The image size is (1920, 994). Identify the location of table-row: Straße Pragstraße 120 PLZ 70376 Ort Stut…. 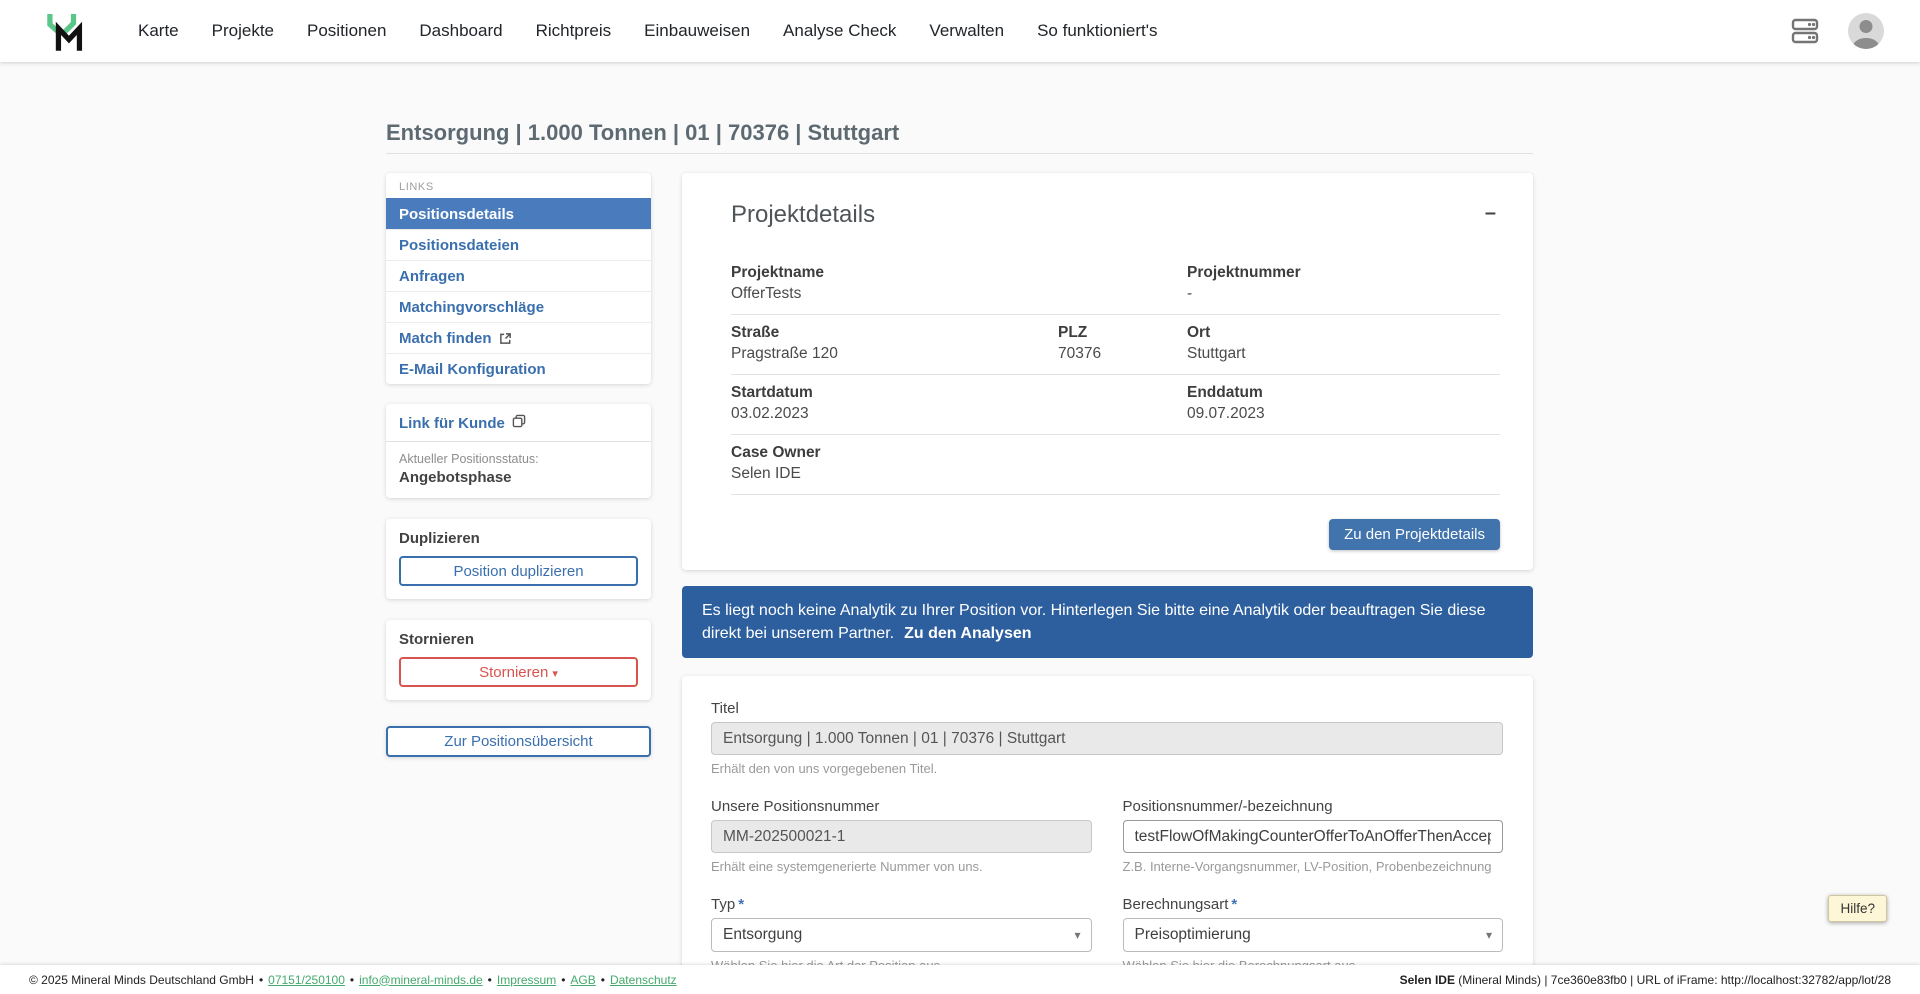
(1115, 345).